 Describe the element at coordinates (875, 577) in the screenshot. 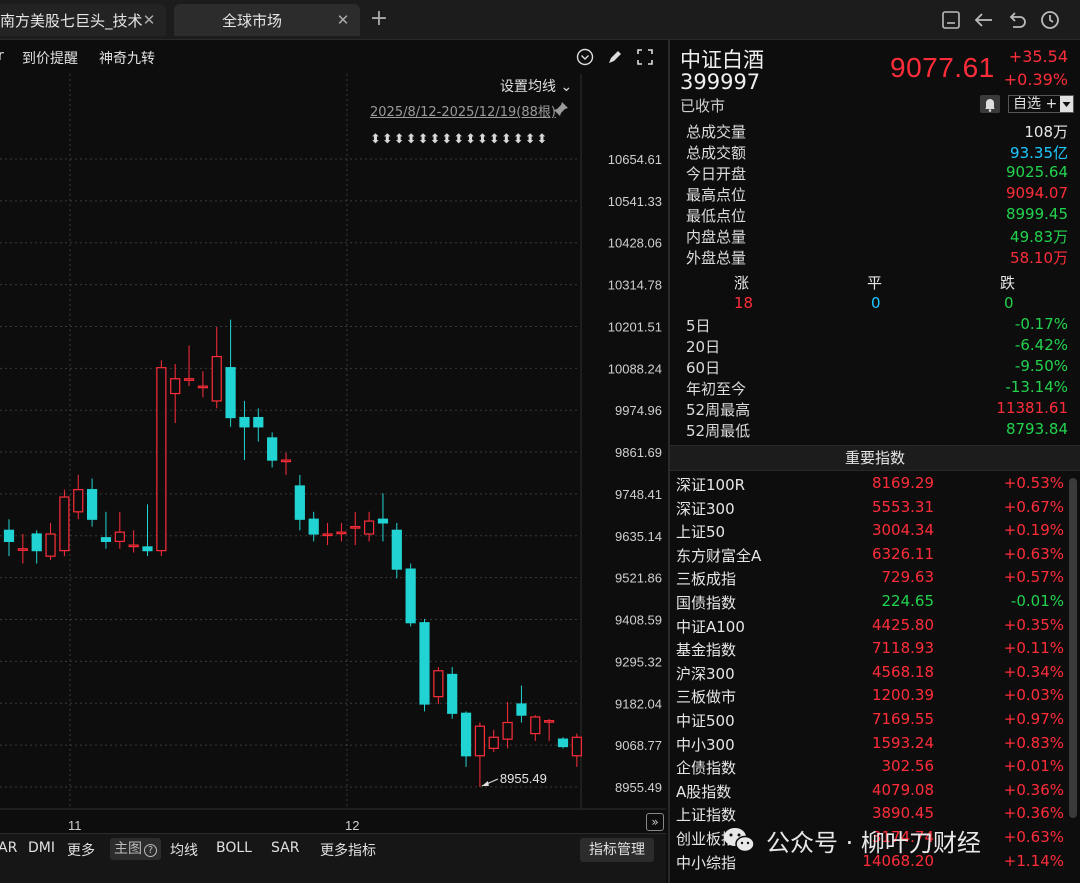

I see `index-row: 三板成指 729.63 +0.57%` at that location.